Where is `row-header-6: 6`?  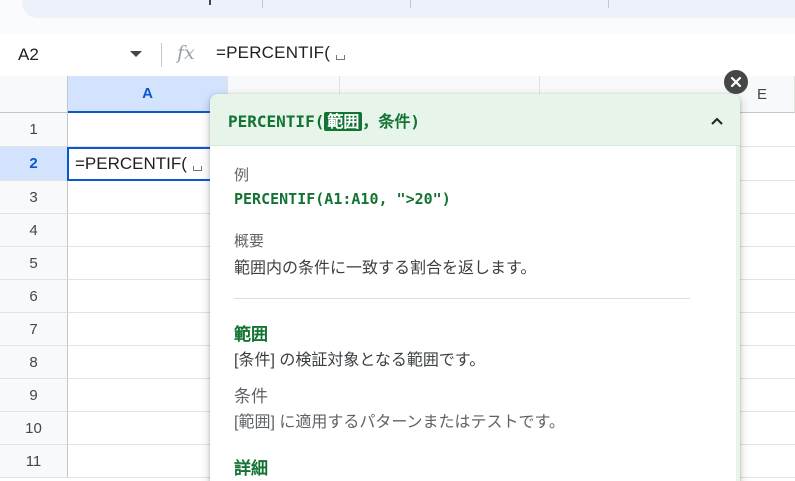 row-header-6: 6 is located at coordinates (34, 296).